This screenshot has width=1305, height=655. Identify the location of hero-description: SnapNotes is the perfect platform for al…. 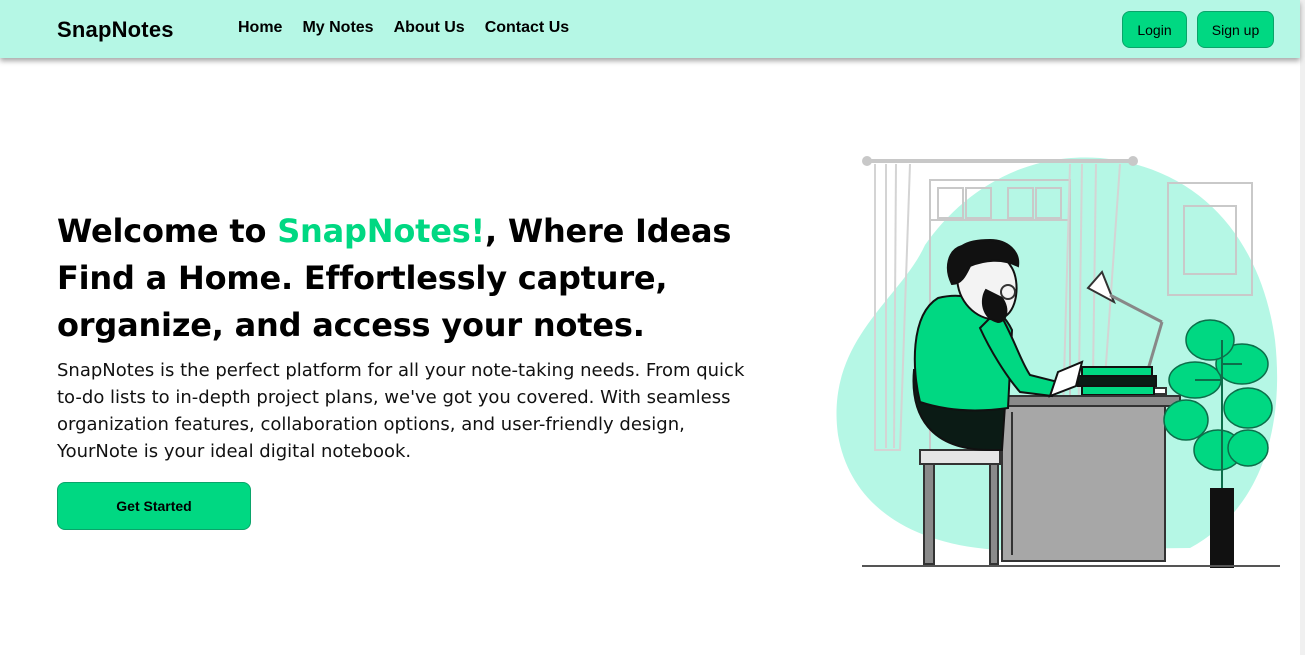
(401, 411).